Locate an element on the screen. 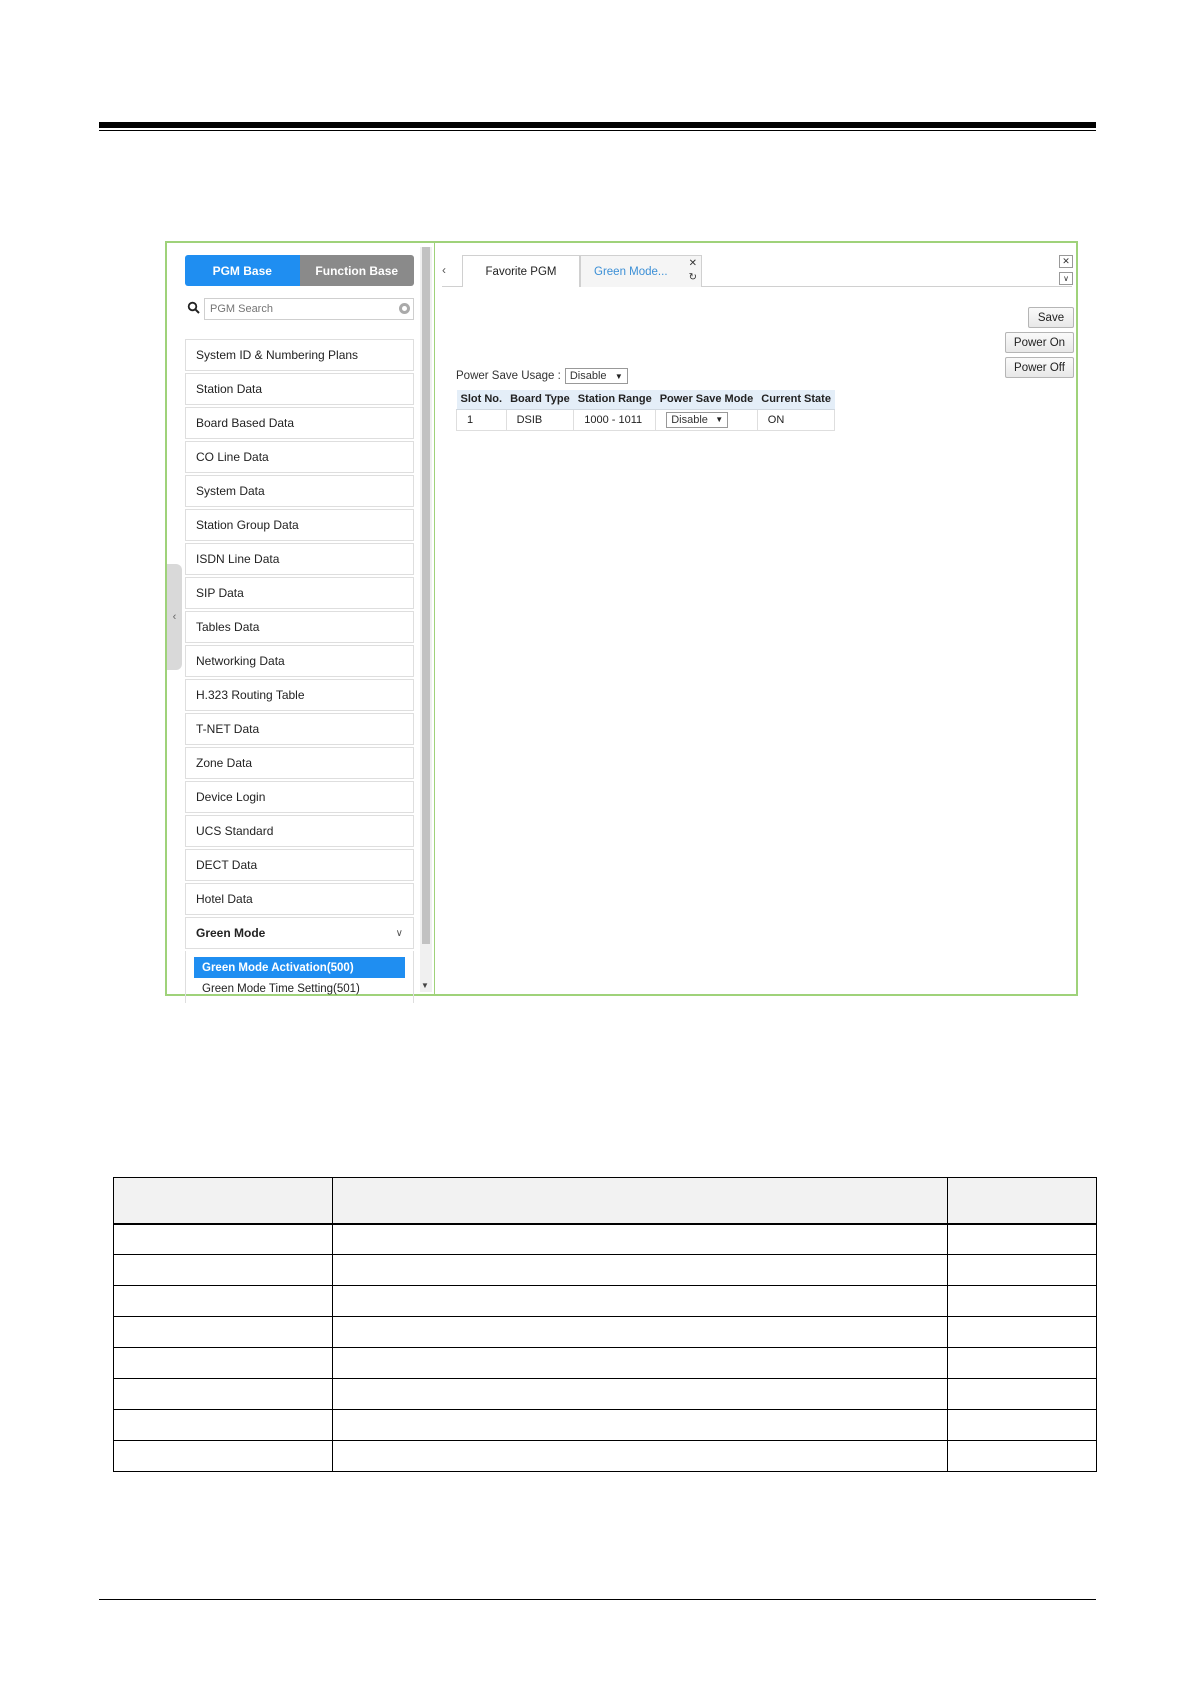  cell-slot-no: 1 is located at coordinates (481, 419).